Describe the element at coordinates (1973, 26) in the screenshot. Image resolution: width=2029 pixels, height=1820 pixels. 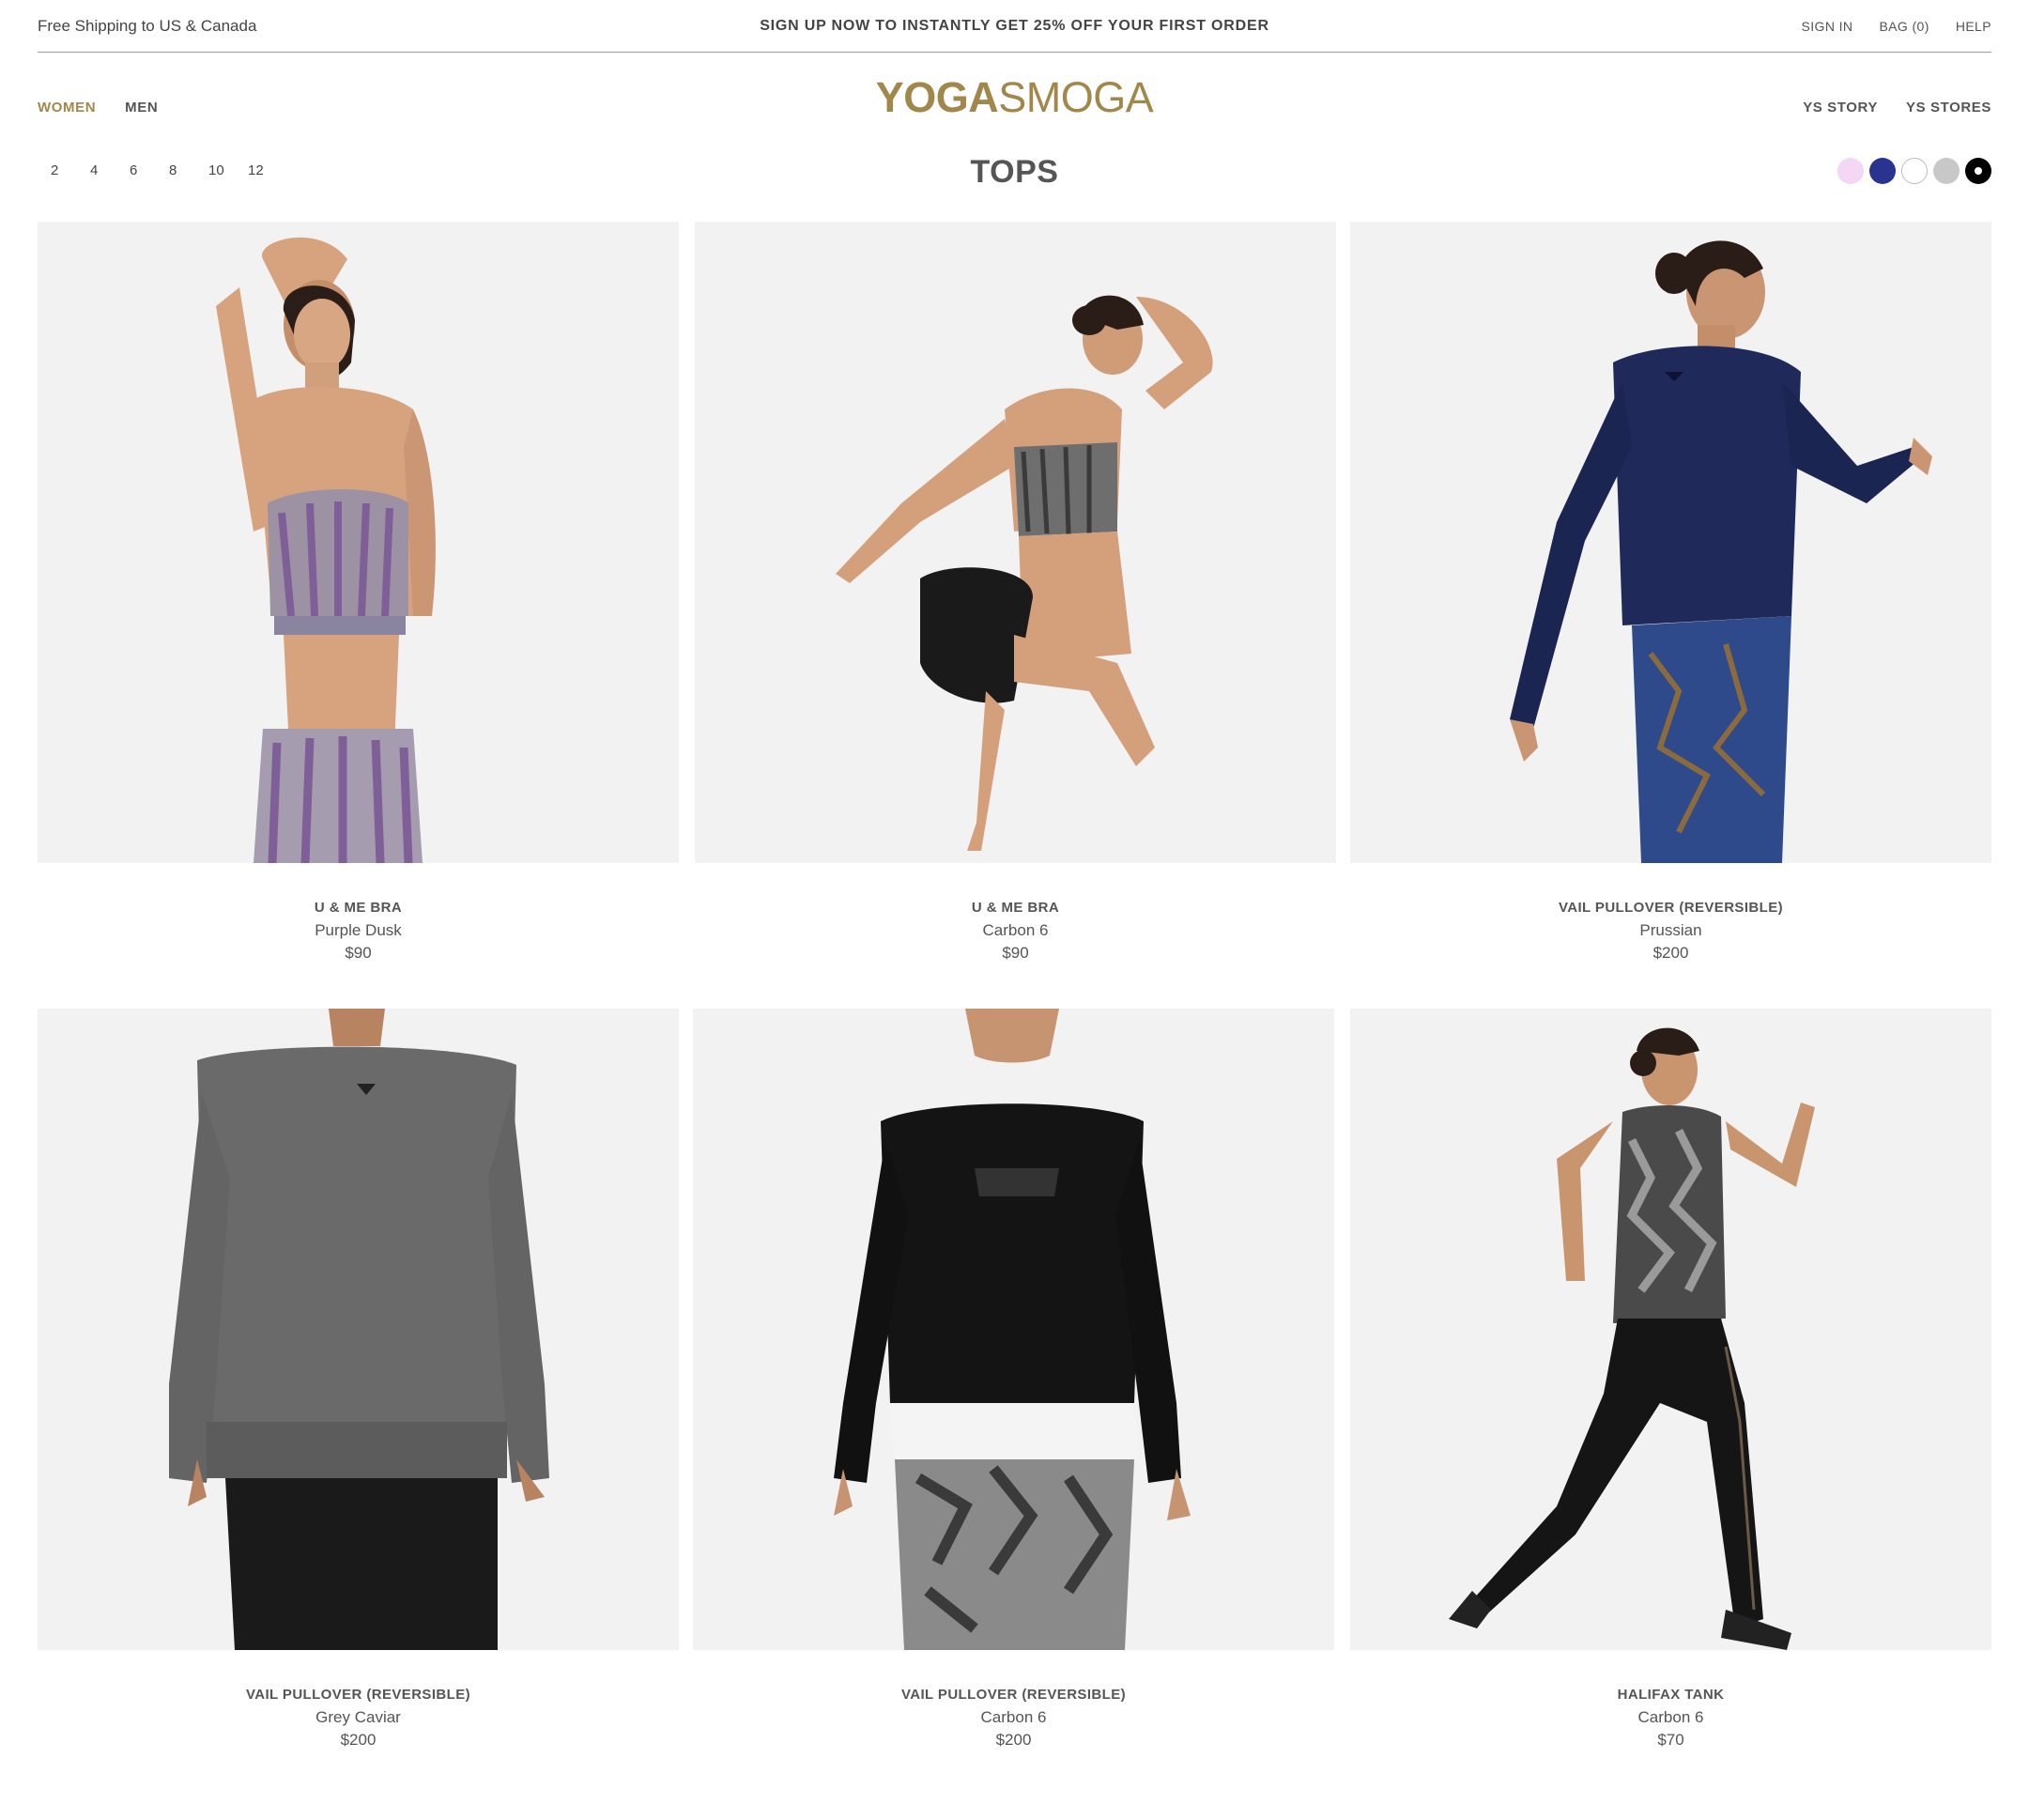
I see `help-link: HELP` at that location.